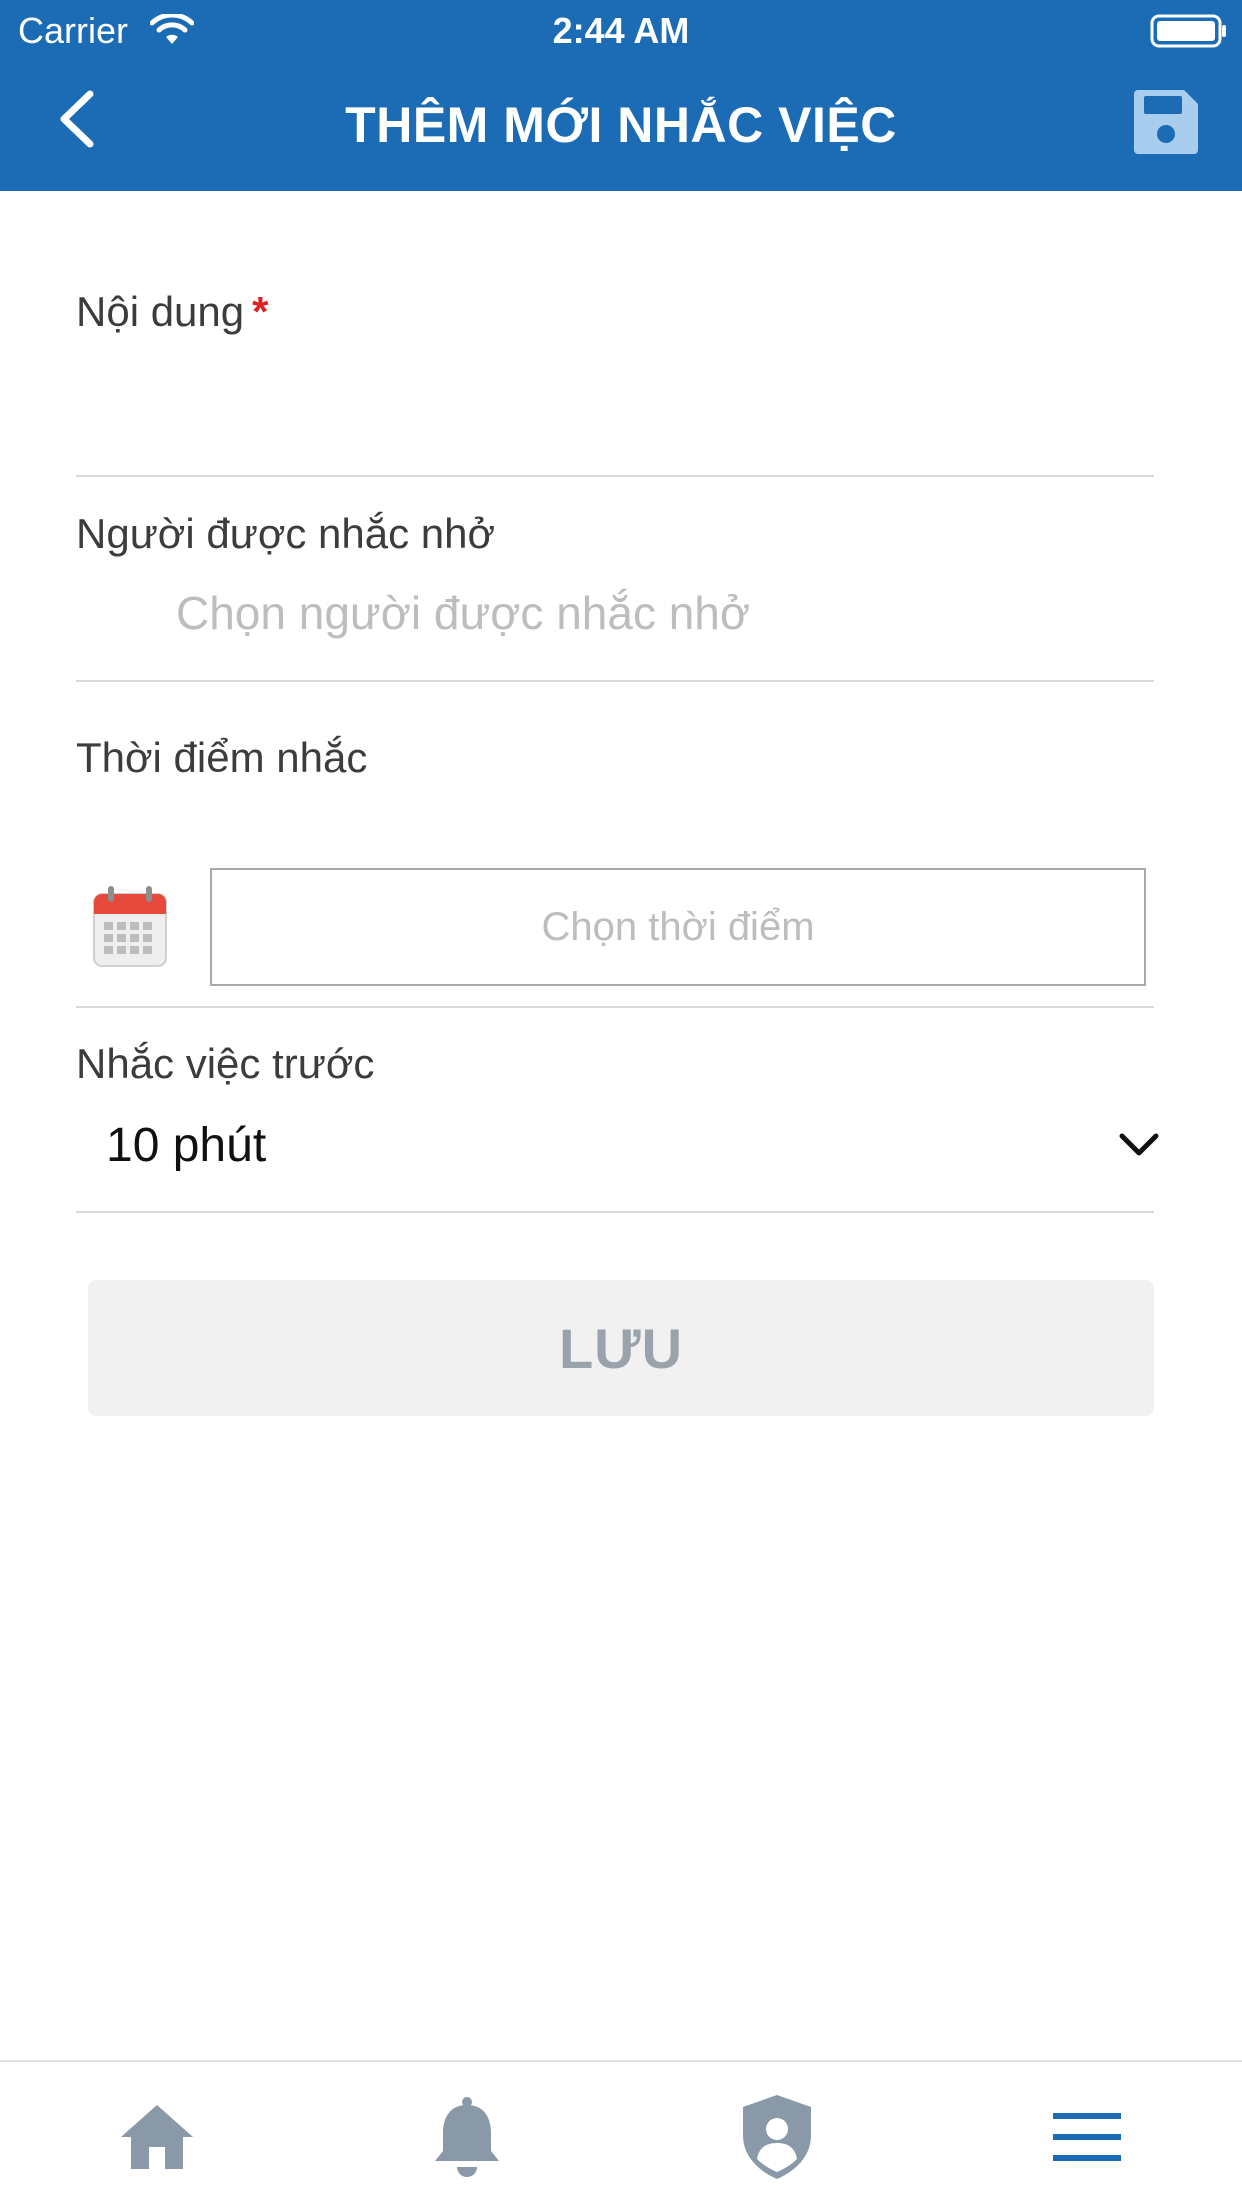 The height and width of the screenshot is (2208, 1242). I want to click on remind-before-label: Nhắc việc trước, so click(225, 1063).